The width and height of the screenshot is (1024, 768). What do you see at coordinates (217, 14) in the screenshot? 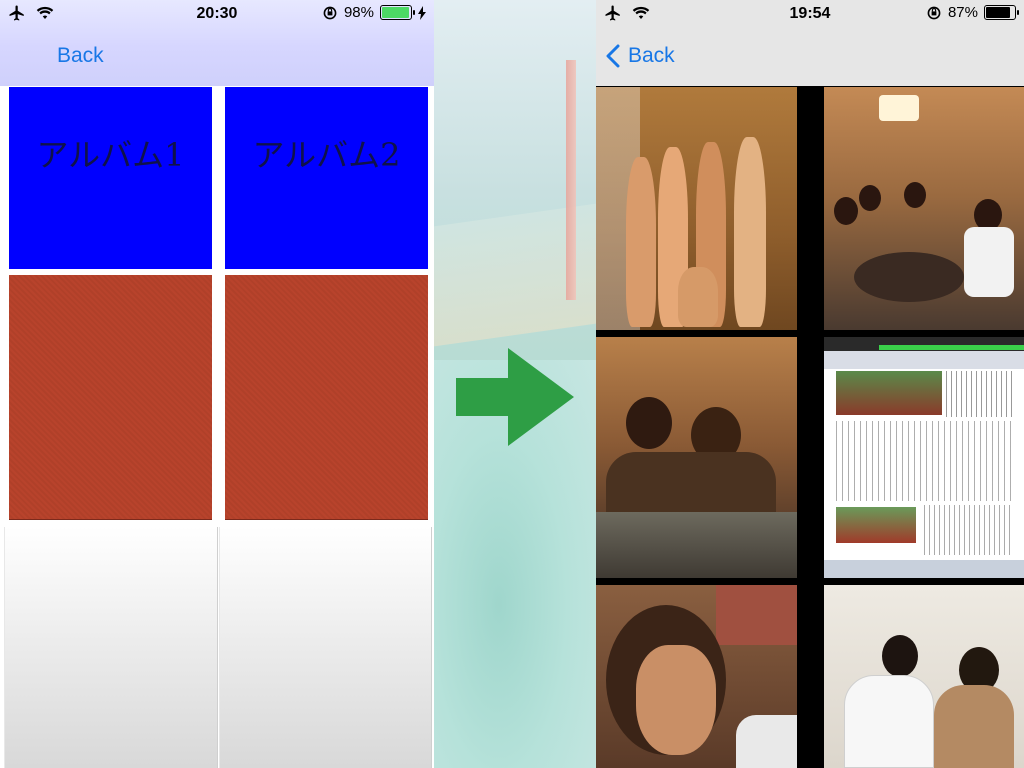
I see `status-bar: 20:30 98%` at bounding box center [217, 14].